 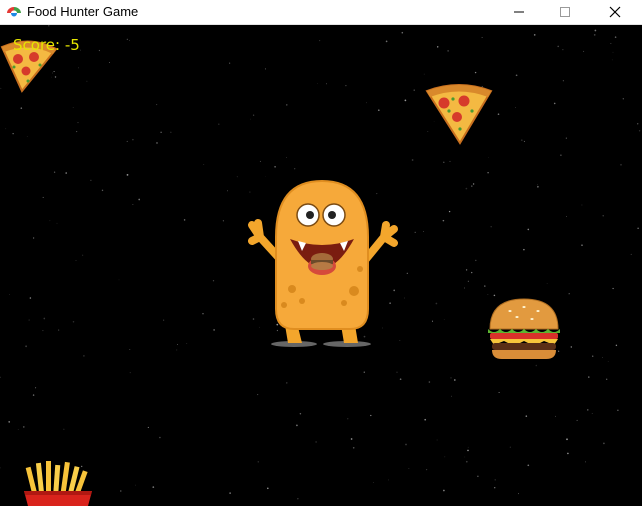 What do you see at coordinates (565, 12) in the screenshot?
I see `maximize-button` at bounding box center [565, 12].